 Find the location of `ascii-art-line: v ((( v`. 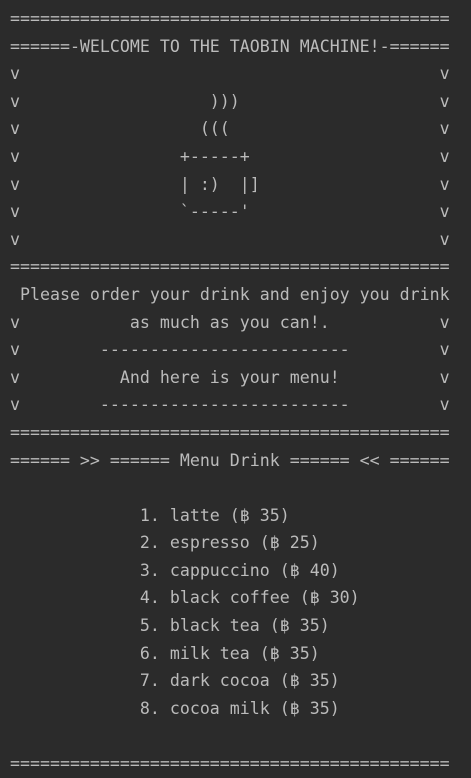

ascii-art-line: v ((( v is located at coordinates (230, 129).